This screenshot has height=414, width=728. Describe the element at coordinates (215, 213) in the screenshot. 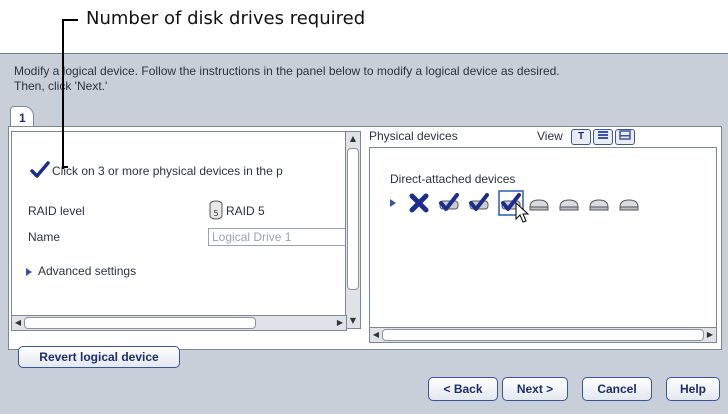

I see `svg-text: 5` at that location.